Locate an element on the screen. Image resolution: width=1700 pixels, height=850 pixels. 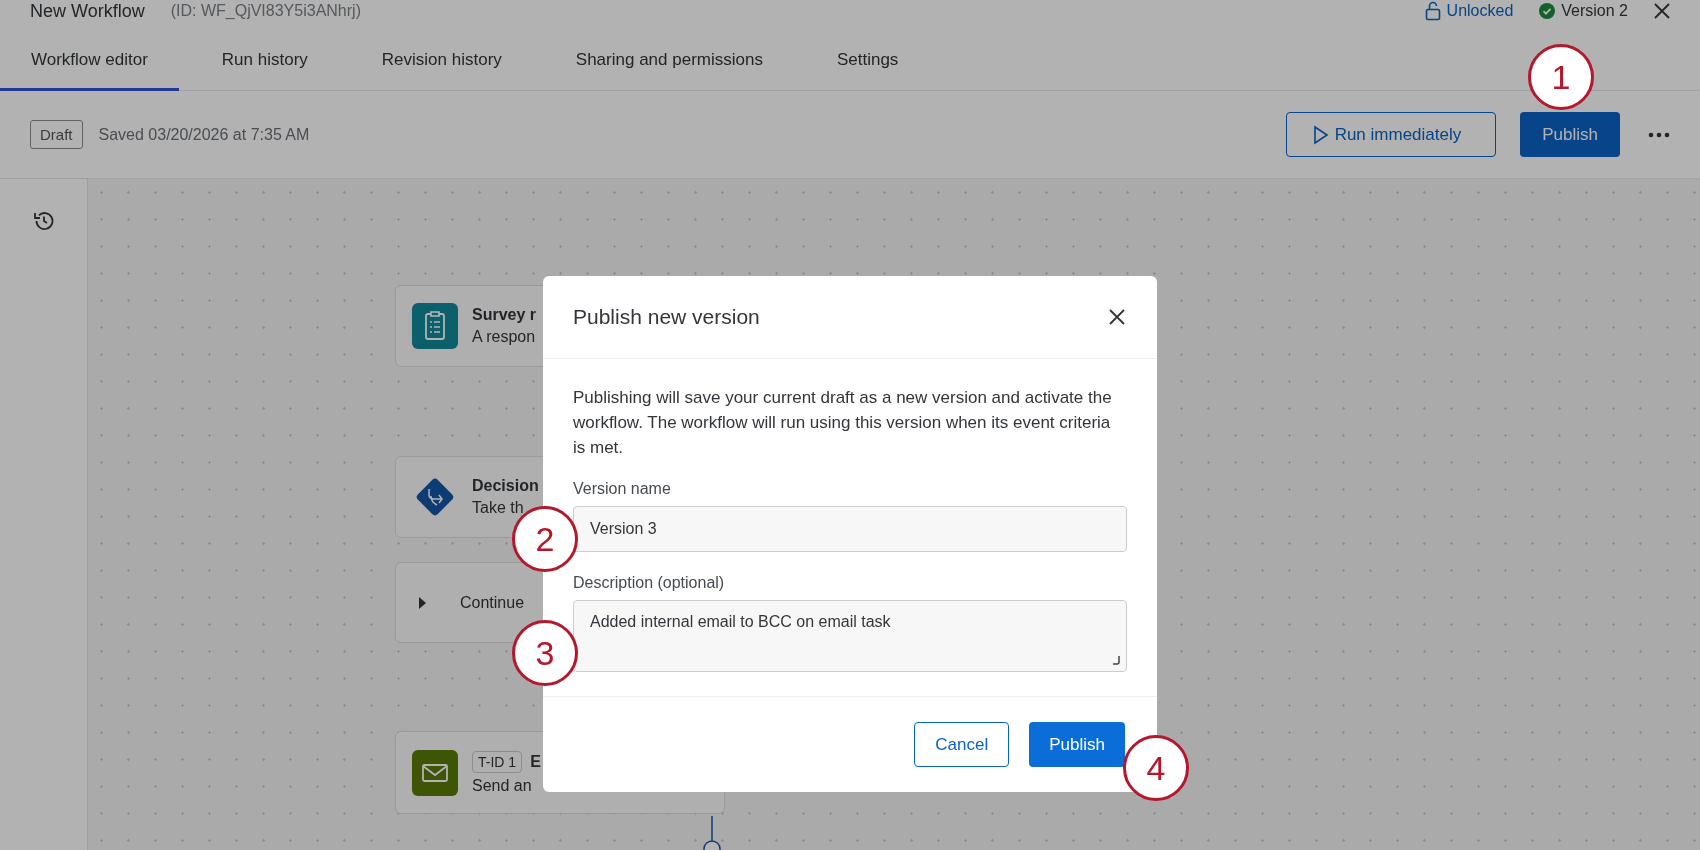
version-label: Version 2 is located at coordinates (1594, 11).